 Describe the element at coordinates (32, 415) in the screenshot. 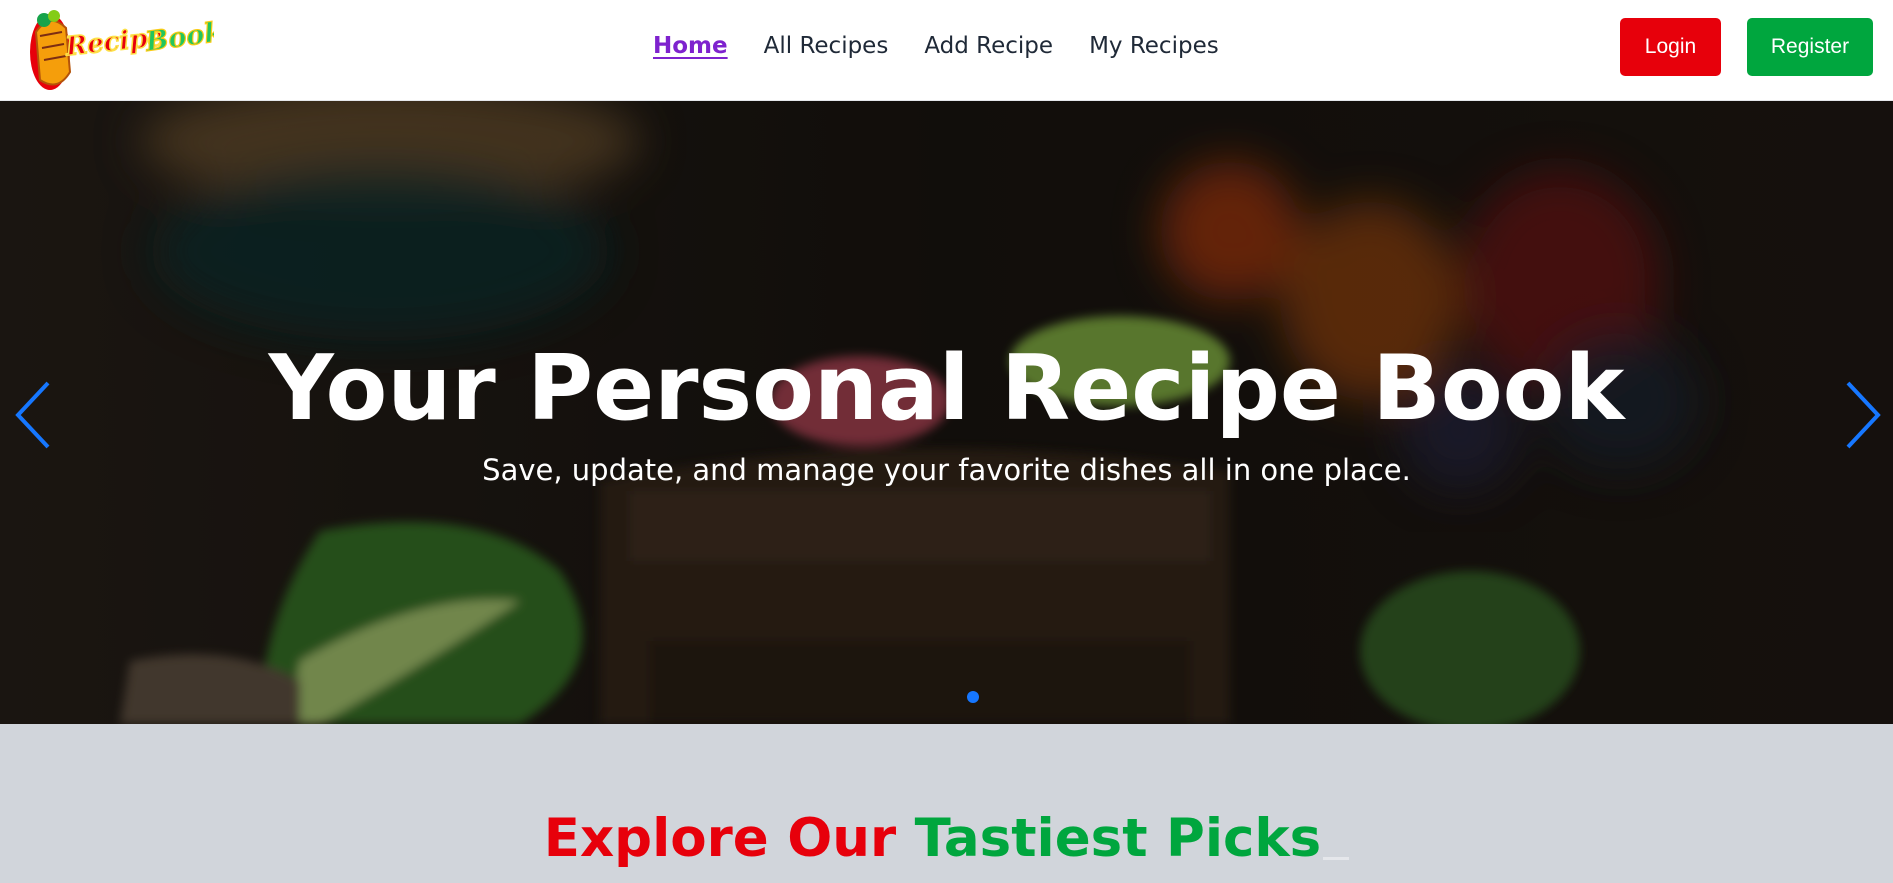

I see `chevron-left-icon` at that location.